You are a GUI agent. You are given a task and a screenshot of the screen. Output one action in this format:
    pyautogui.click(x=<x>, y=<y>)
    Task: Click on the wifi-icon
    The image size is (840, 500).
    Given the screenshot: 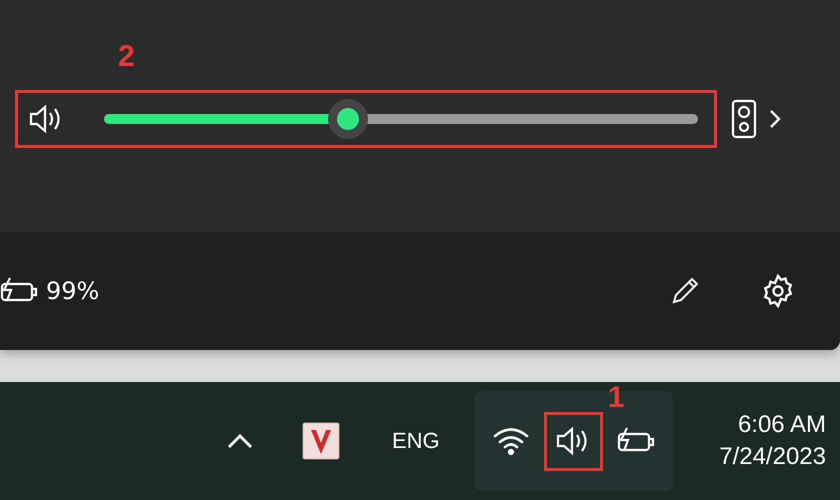 What is the action you would take?
    pyautogui.click(x=511, y=441)
    